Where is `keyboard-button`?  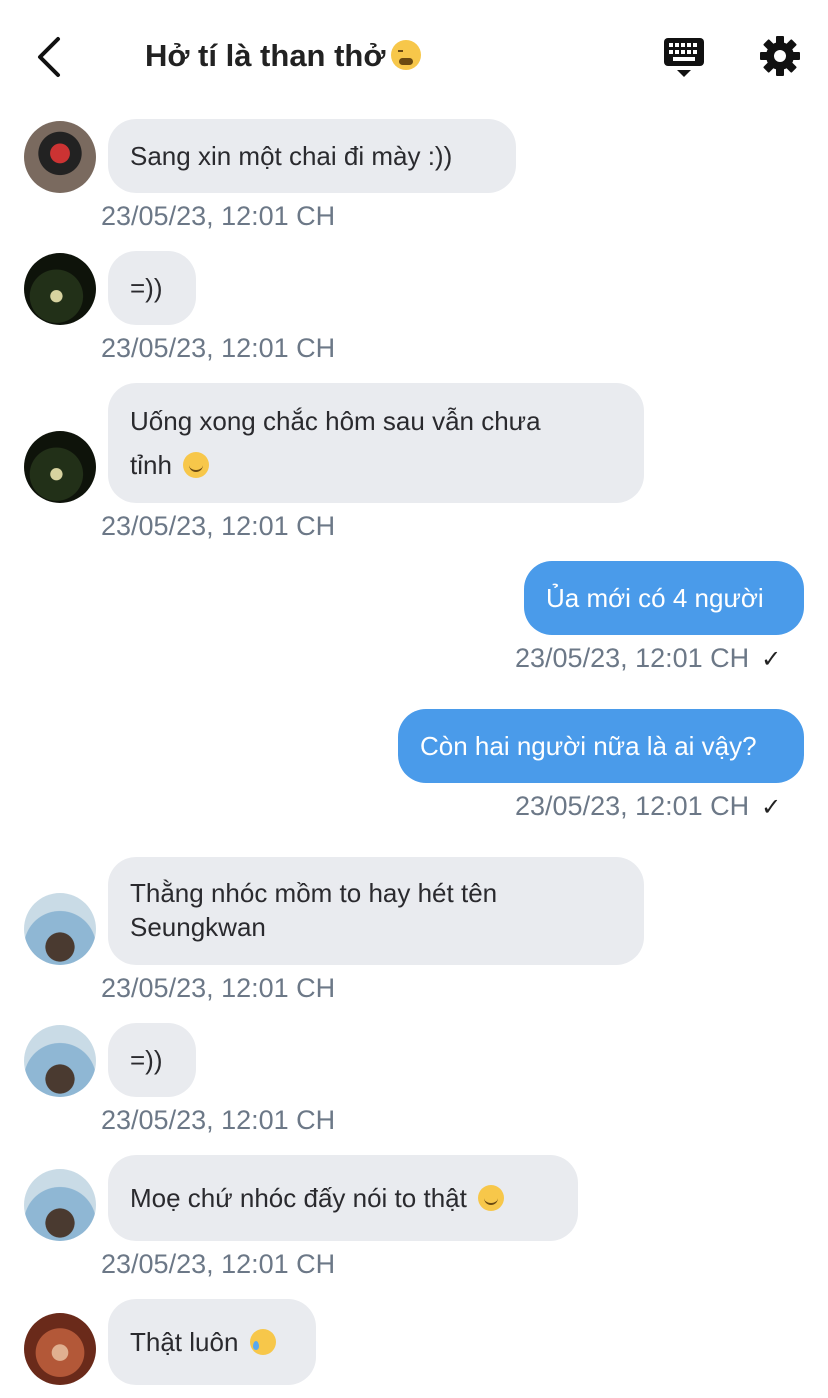 keyboard-button is located at coordinates (684, 58).